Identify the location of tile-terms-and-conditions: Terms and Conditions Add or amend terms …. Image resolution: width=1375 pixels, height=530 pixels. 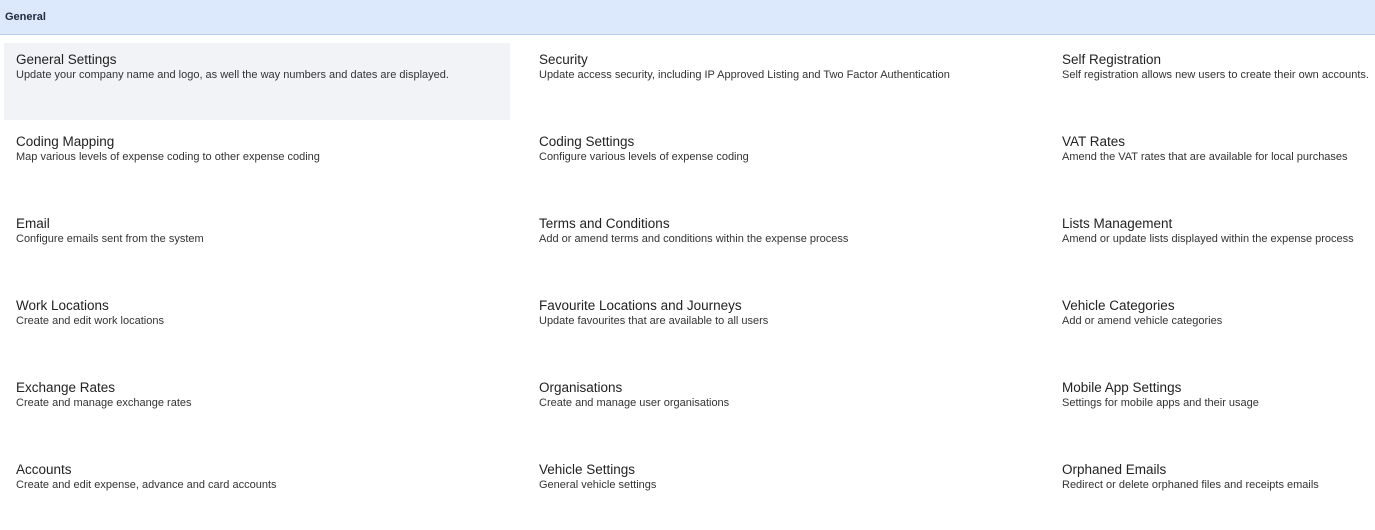
(780, 245).